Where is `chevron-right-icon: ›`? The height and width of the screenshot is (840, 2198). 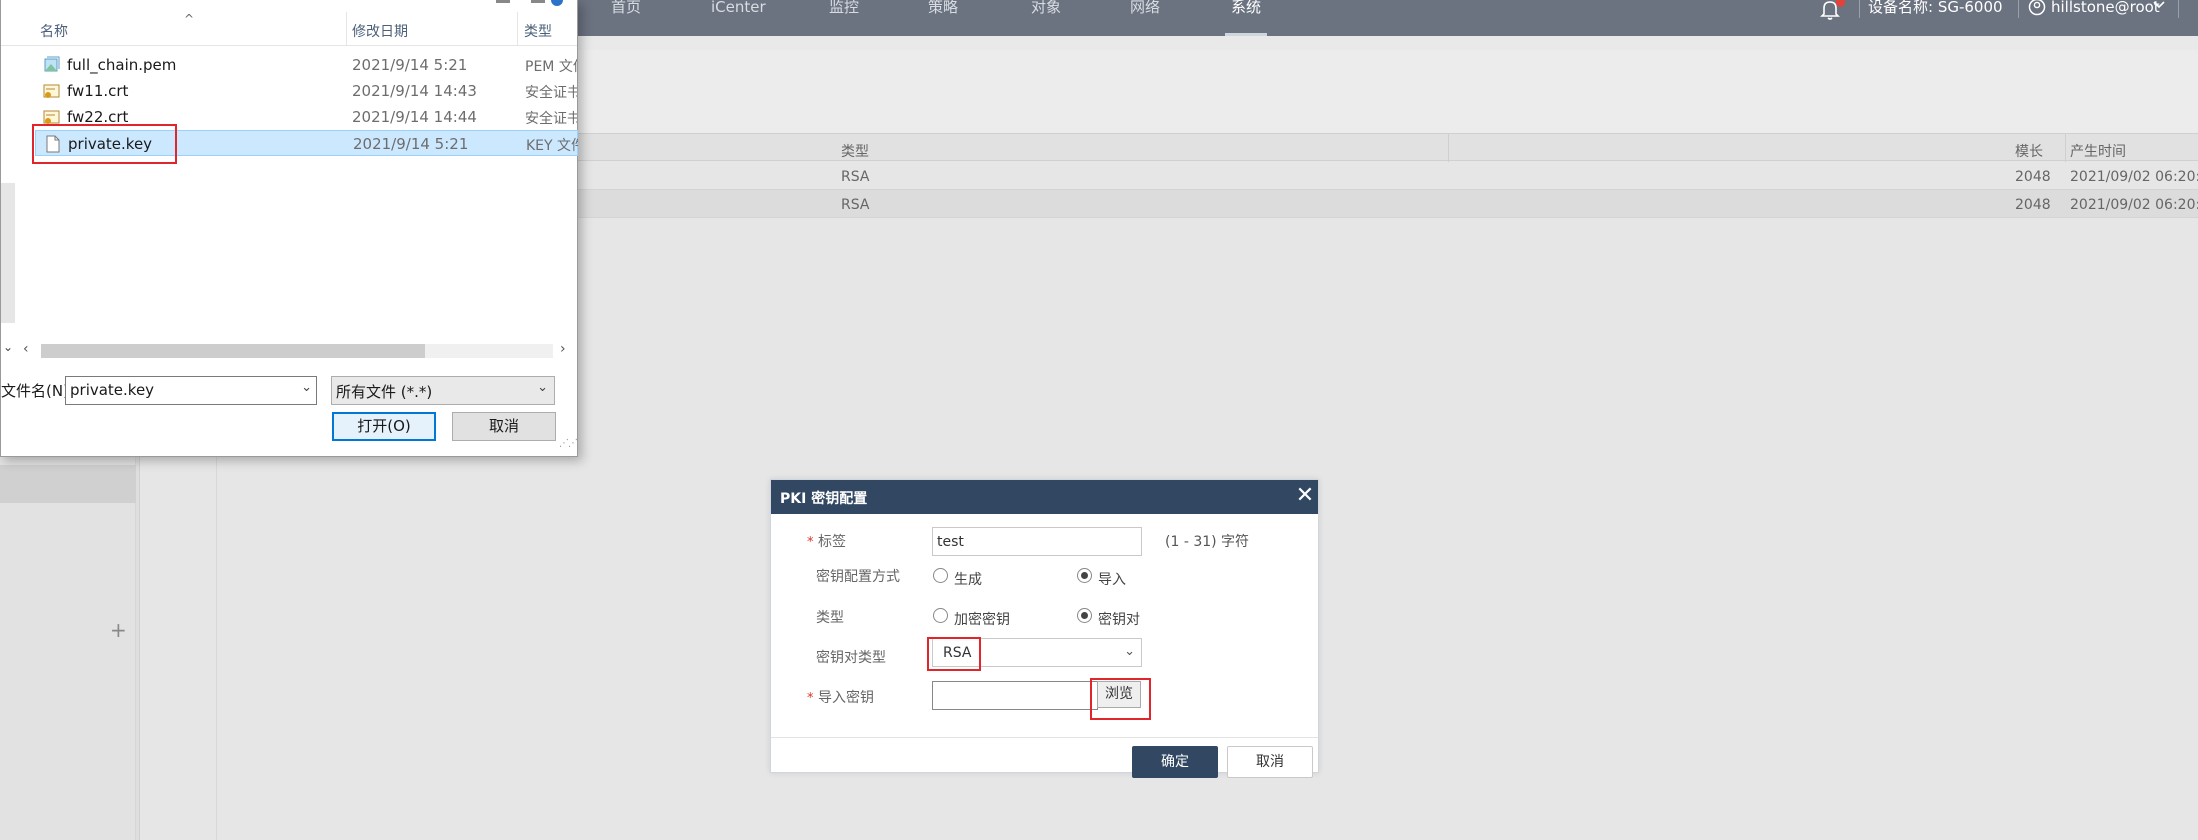
chevron-right-icon: › is located at coordinates (563, 349).